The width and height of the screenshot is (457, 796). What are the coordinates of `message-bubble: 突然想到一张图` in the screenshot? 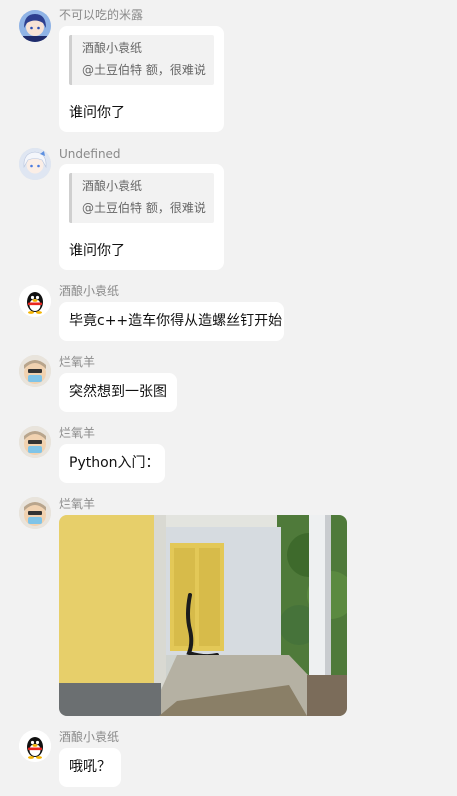 It's located at (118, 392).